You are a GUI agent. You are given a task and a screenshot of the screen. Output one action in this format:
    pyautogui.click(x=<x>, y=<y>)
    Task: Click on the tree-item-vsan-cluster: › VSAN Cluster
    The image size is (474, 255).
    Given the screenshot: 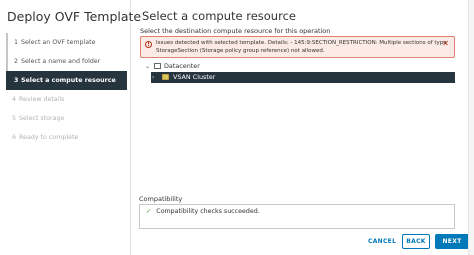 What is the action you would take?
    pyautogui.click(x=303, y=77)
    